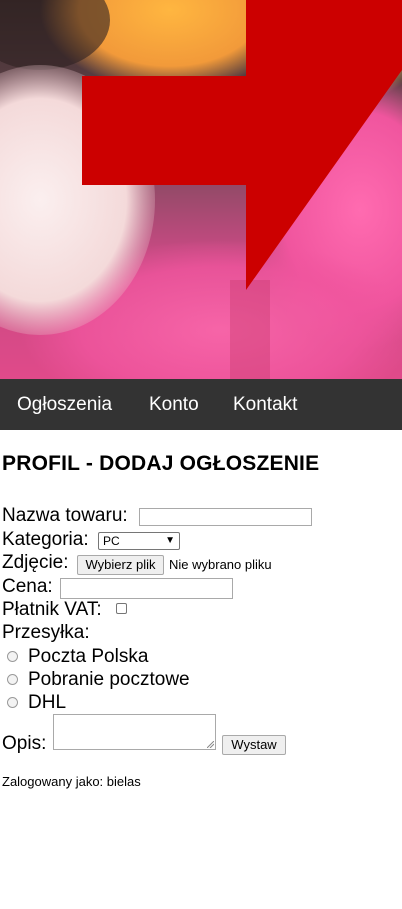 The height and width of the screenshot is (909, 402). Describe the element at coordinates (161, 463) in the screenshot. I see `page-title: PROFIL - DODAJ OGŁOSZENIE` at that location.